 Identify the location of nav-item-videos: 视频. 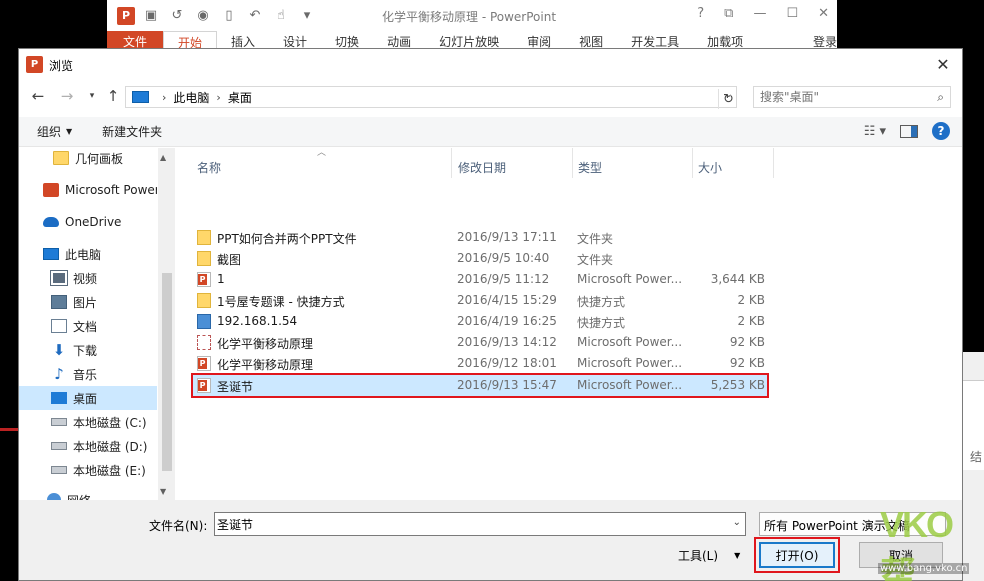
(88, 278).